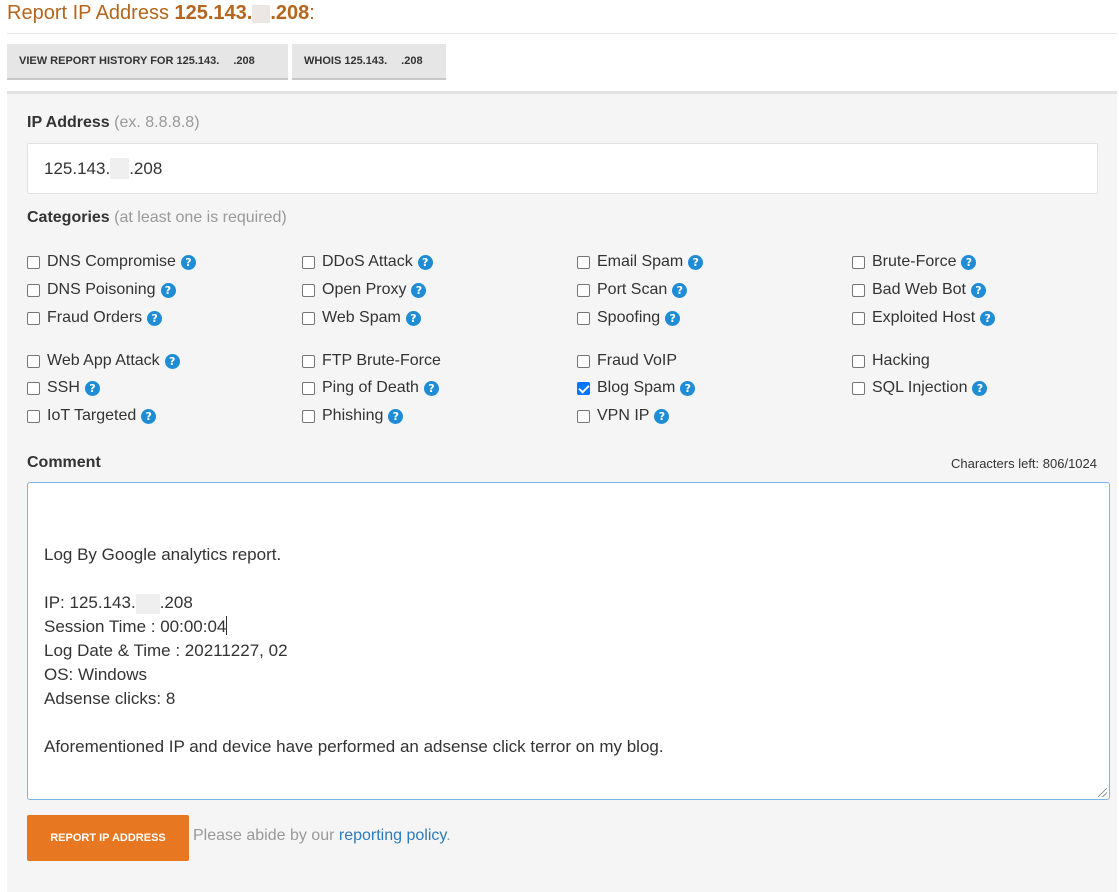 The width and height of the screenshot is (1119, 892). I want to click on characters-left-counter: Characters left: 806/1024, so click(1024, 463).